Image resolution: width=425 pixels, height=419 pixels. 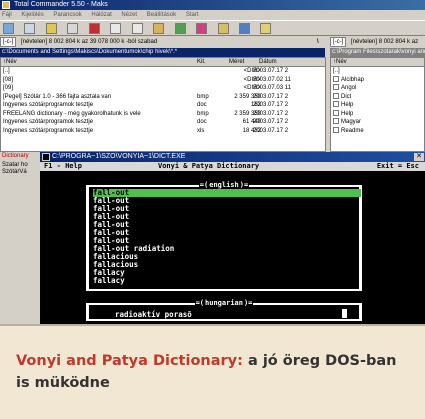 What do you see at coordinates (266, 28) in the screenshot?
I see `notepad-icon` at bounding box center [266, 28].